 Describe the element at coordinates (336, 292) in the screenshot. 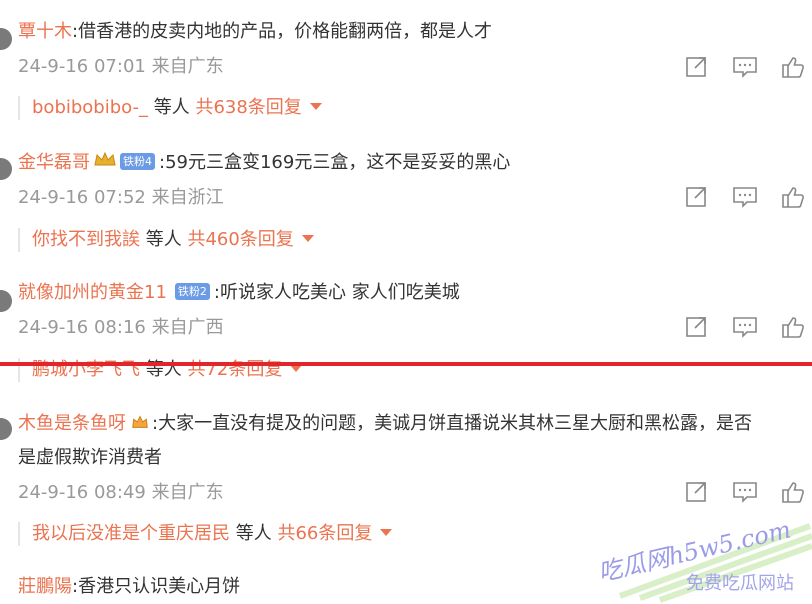

I see `comment-text: :听说家人吃美心 家人们吃美城` at that location.